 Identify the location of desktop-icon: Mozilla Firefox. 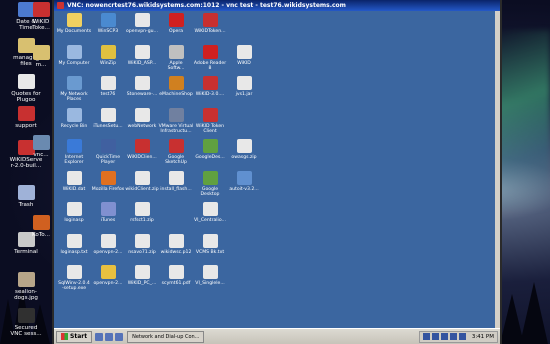
(108, 181).